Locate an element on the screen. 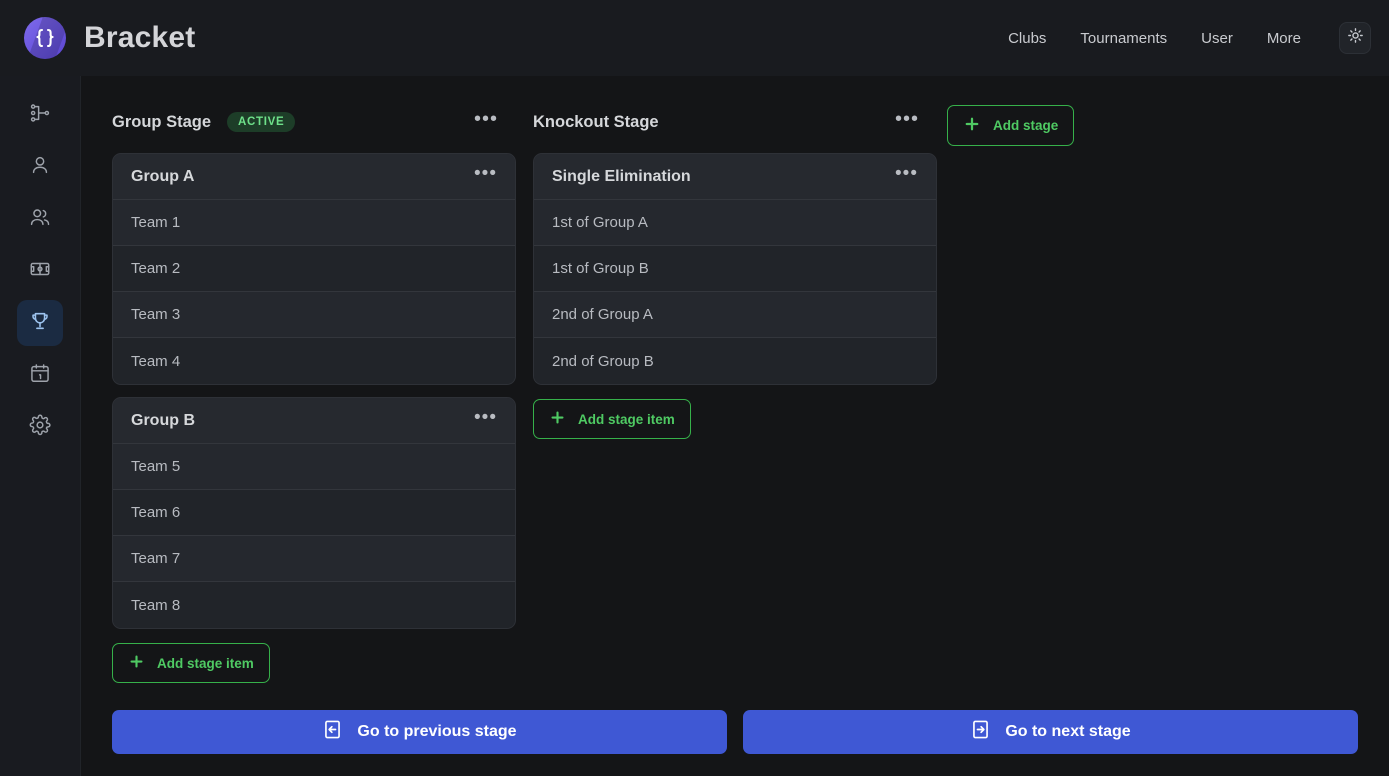 The width and height of the screenshot is (1389, 776). curly-braces-logo-icon is located at coordinates (45, 38).